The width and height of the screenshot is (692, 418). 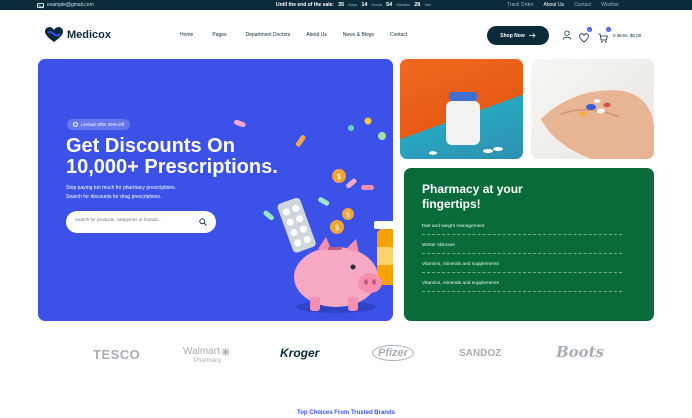 What do you see at coordinates (522, 286) in the screenshot?
I see `pharmacy-item-vitamins-2: Vitamins, minerals and supplements` at bounding box center [522, 286].